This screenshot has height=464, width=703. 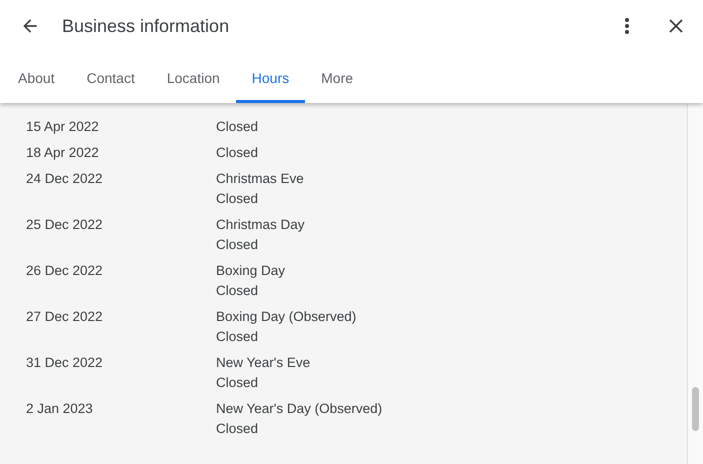 What do you see at coordinates (260, 179) in the screenshot?
I see `hours-text: Christmas Eve` at bounding box center [260, 179].